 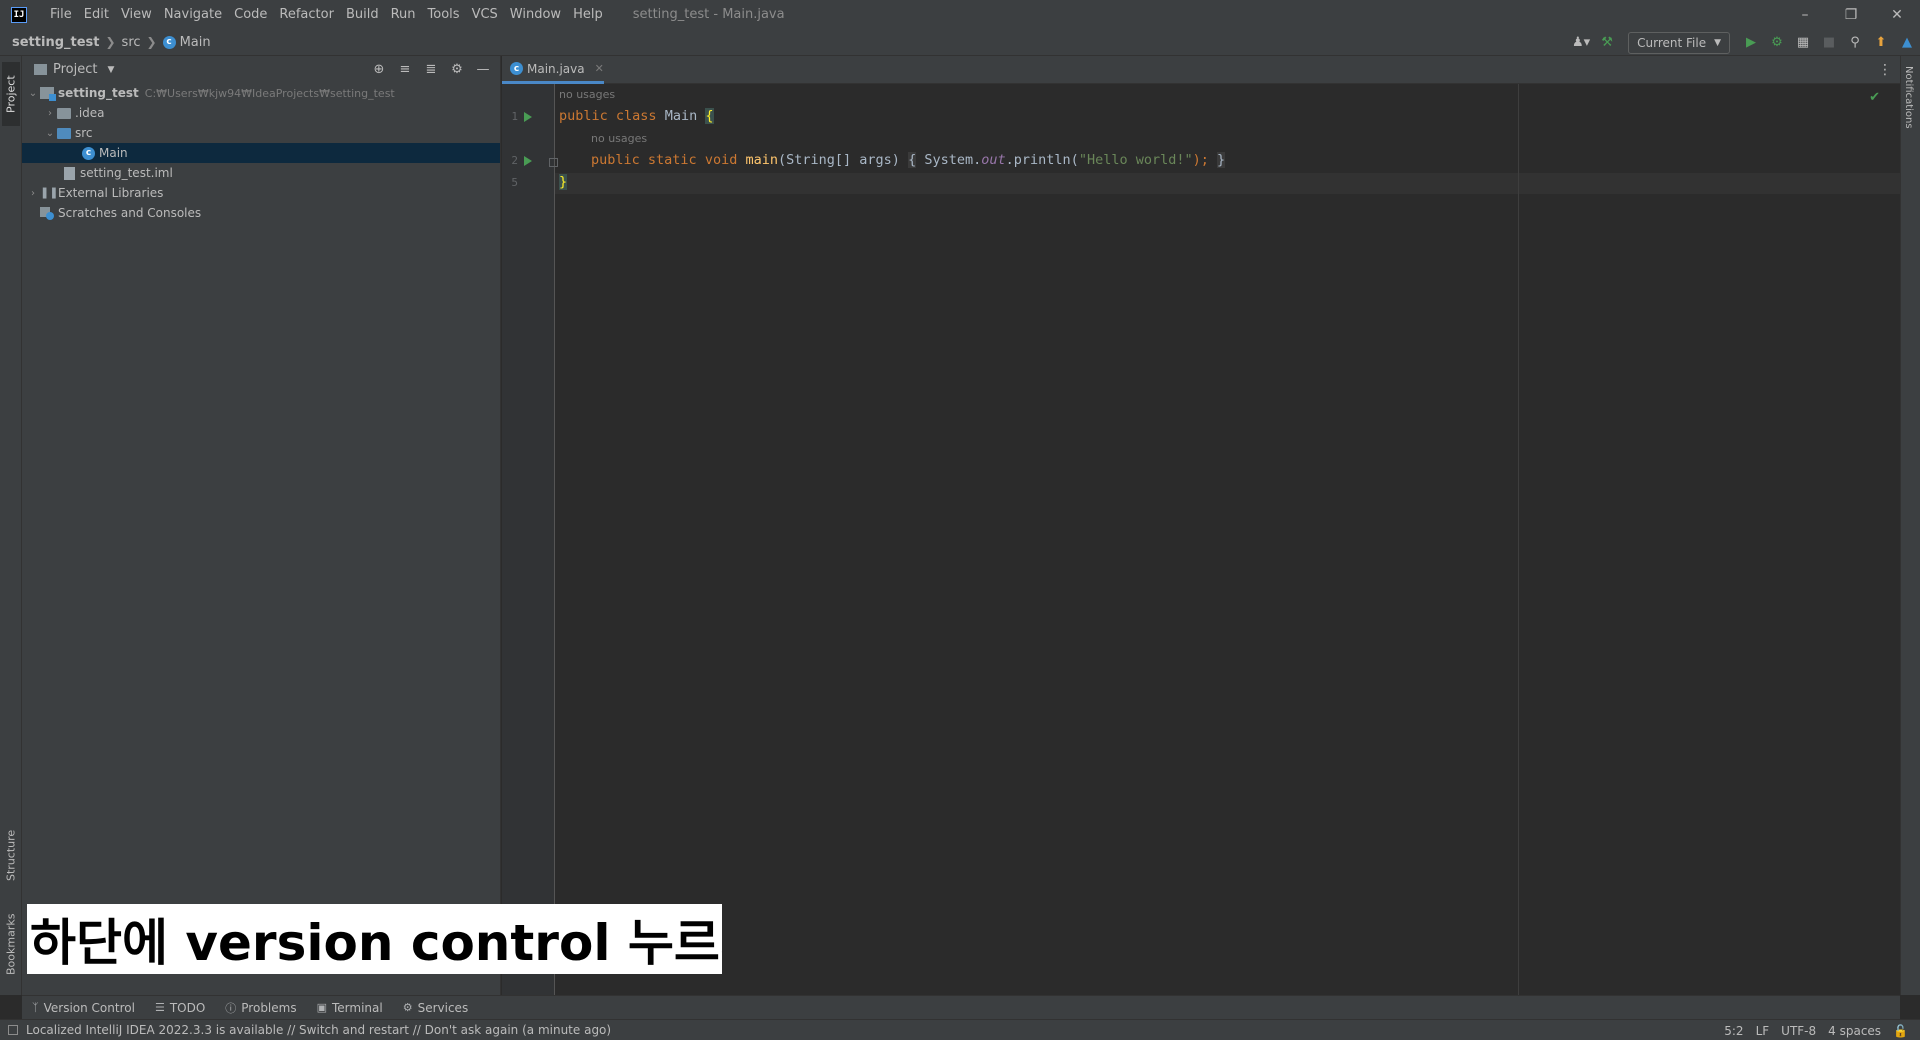 I want to click on menu-run: Run, so click(x=403, y=14).